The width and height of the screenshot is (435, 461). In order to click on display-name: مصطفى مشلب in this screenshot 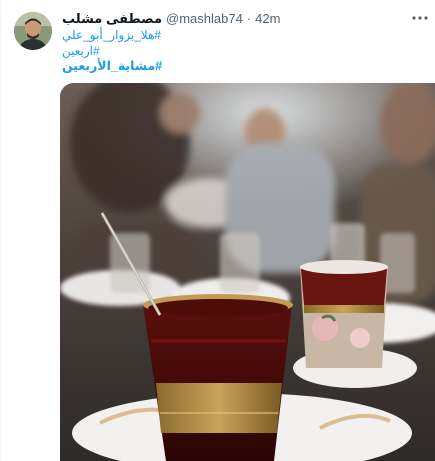, I will do `click(112, 19)`.